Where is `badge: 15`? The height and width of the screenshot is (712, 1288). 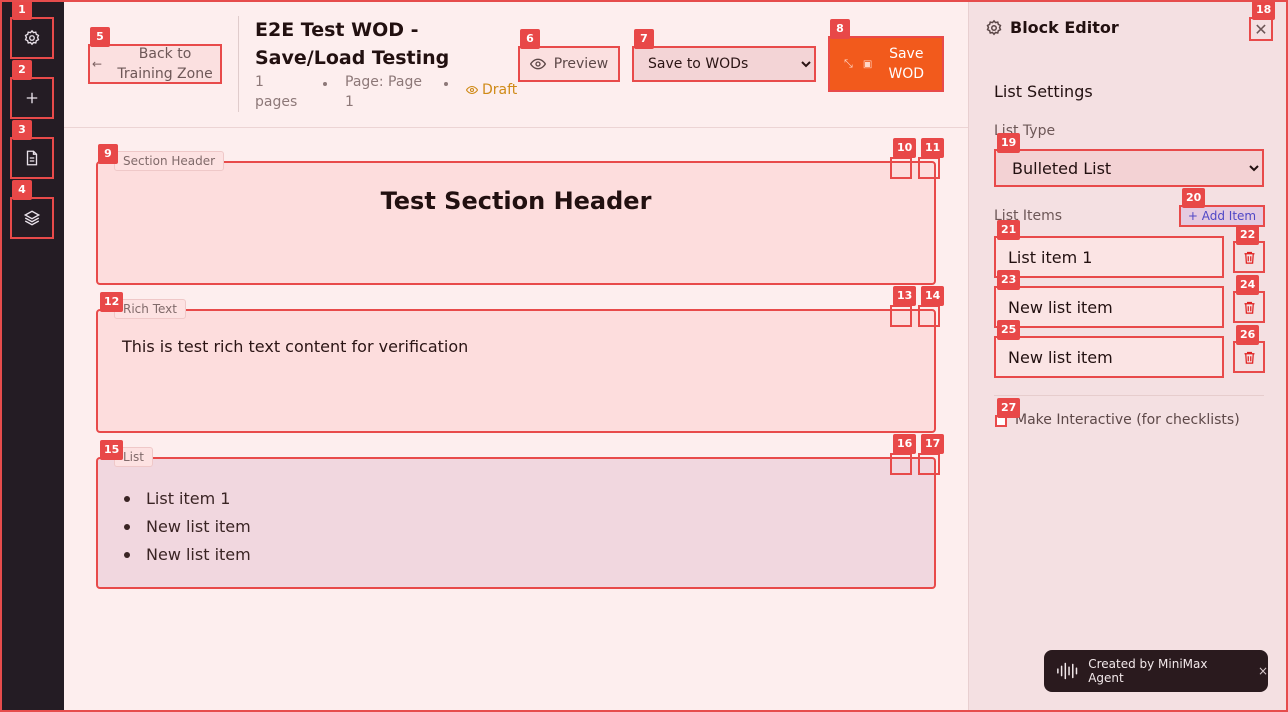 badge: 15 is located at coordinates (112, 450).